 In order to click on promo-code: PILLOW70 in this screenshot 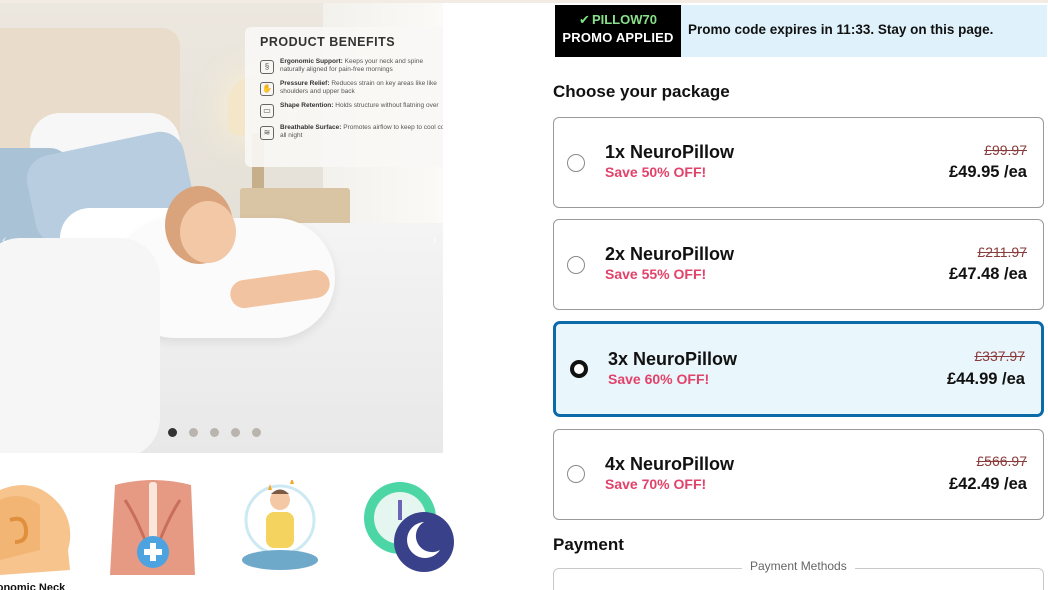, I will do `click(624, 19)`.